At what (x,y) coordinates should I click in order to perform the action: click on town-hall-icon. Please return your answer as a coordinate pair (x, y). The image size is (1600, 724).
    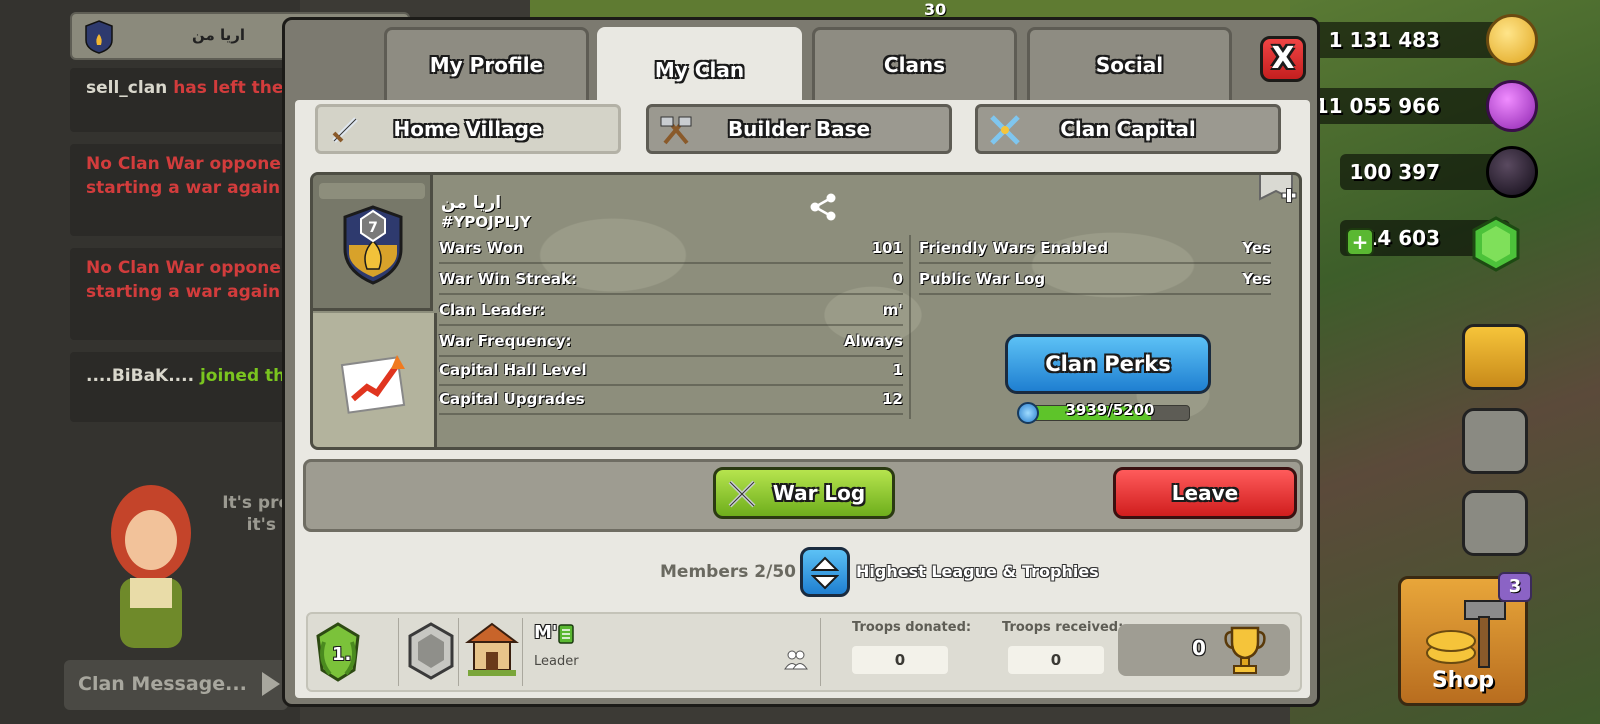
    Looking at the image, I should click on (492, 649).